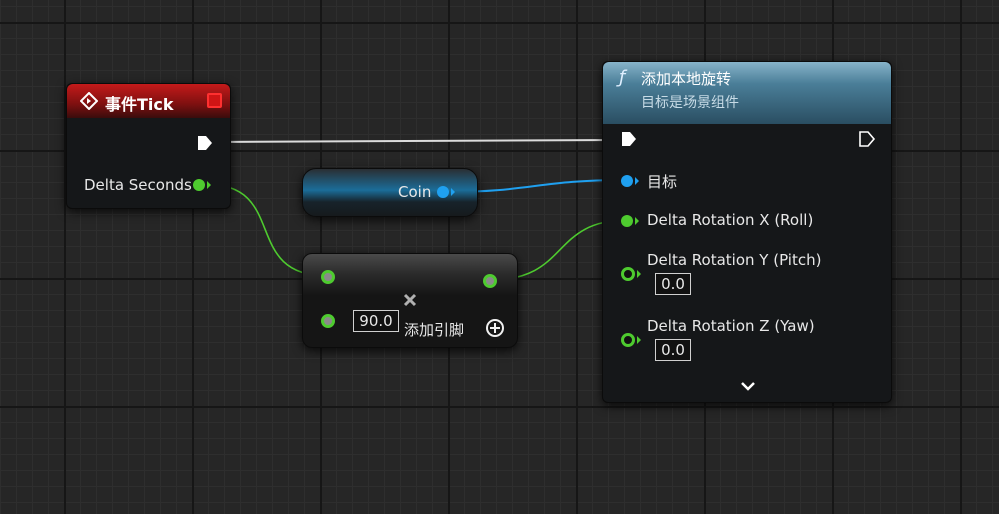  Describe the element at coordinates (622, 77) in the screenshot. I see `function-icon: ƒ` at that location.